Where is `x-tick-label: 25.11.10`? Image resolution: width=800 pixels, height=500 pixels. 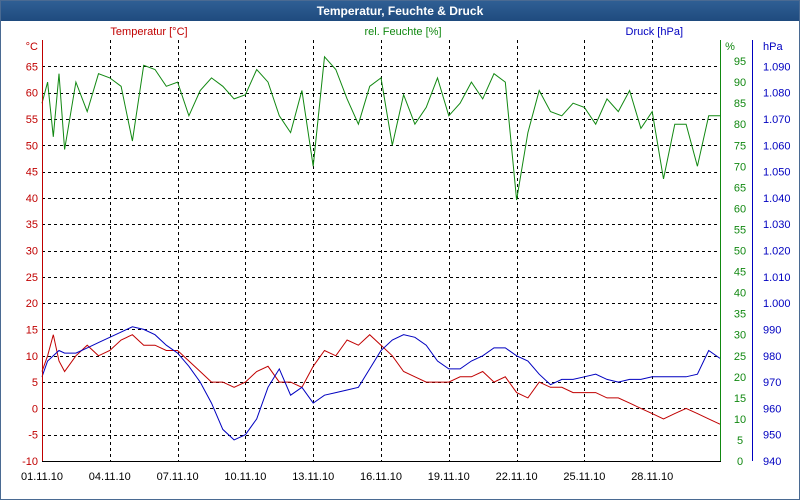
x-tick-label: 25.11.10 is located at coordinates (584, 477).